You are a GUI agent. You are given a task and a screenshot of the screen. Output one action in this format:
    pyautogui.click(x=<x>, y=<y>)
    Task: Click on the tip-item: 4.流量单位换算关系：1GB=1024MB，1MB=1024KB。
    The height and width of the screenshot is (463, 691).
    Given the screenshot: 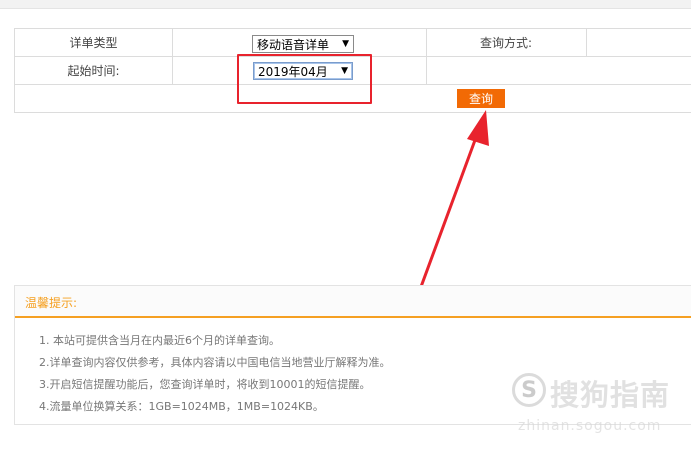 What is the action you would take?
    pyautogui.click(x=181, y=406)
    